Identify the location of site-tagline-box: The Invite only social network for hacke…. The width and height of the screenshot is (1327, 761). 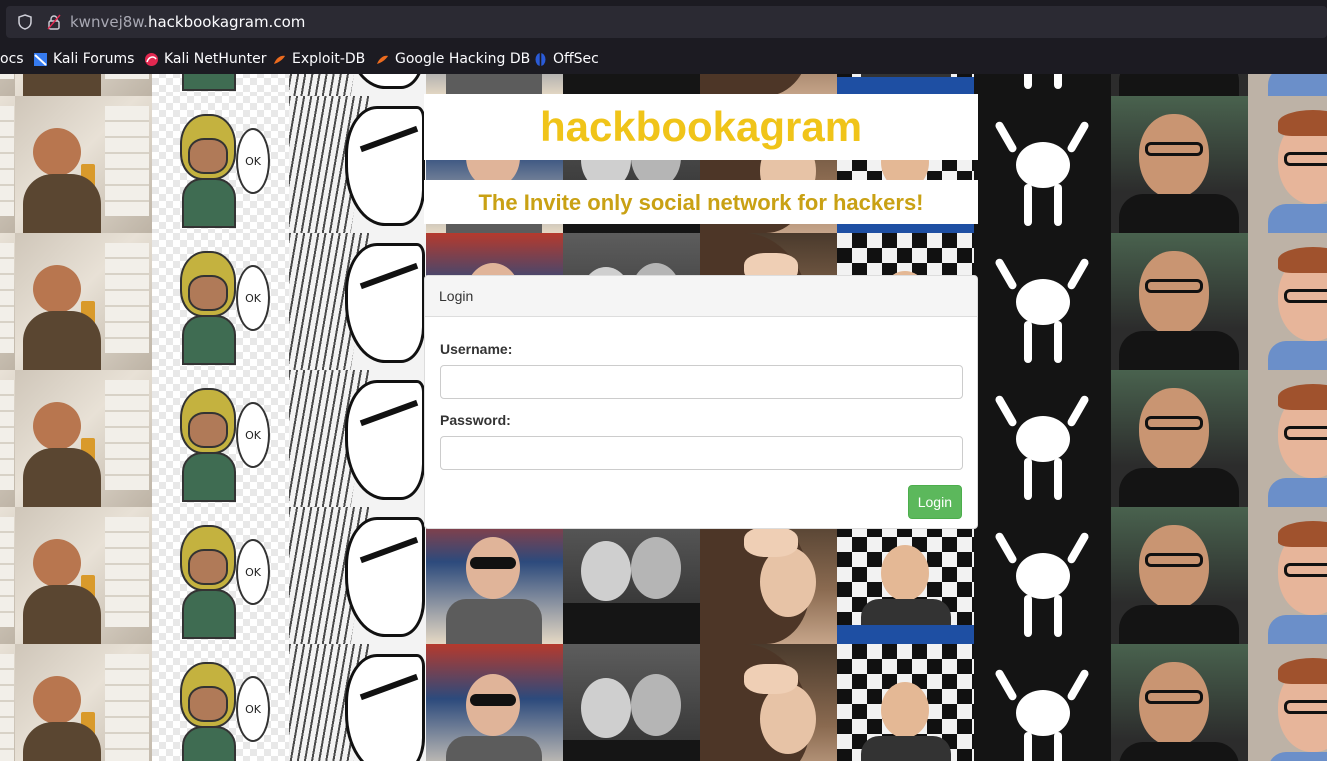
(701, 202).